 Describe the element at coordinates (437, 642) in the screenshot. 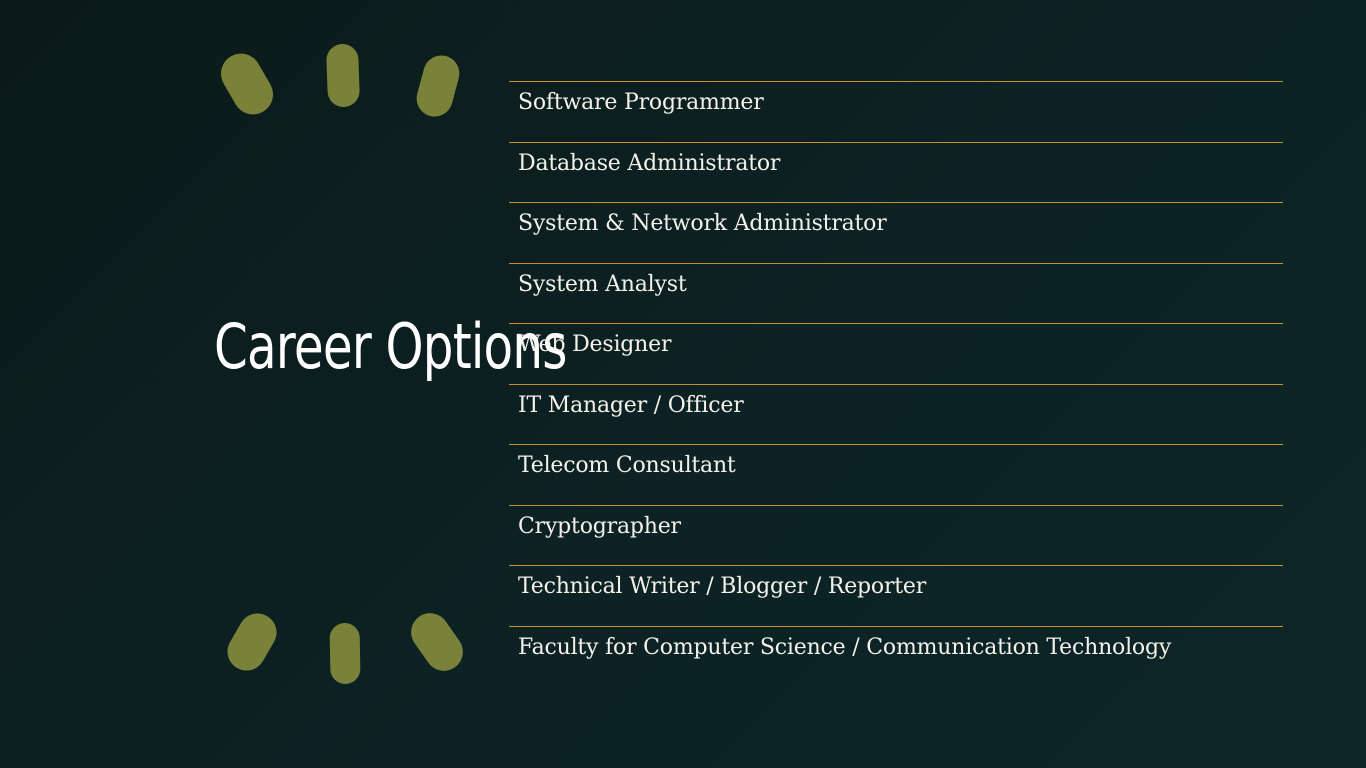

I see `dash-bottom-right` at that location.